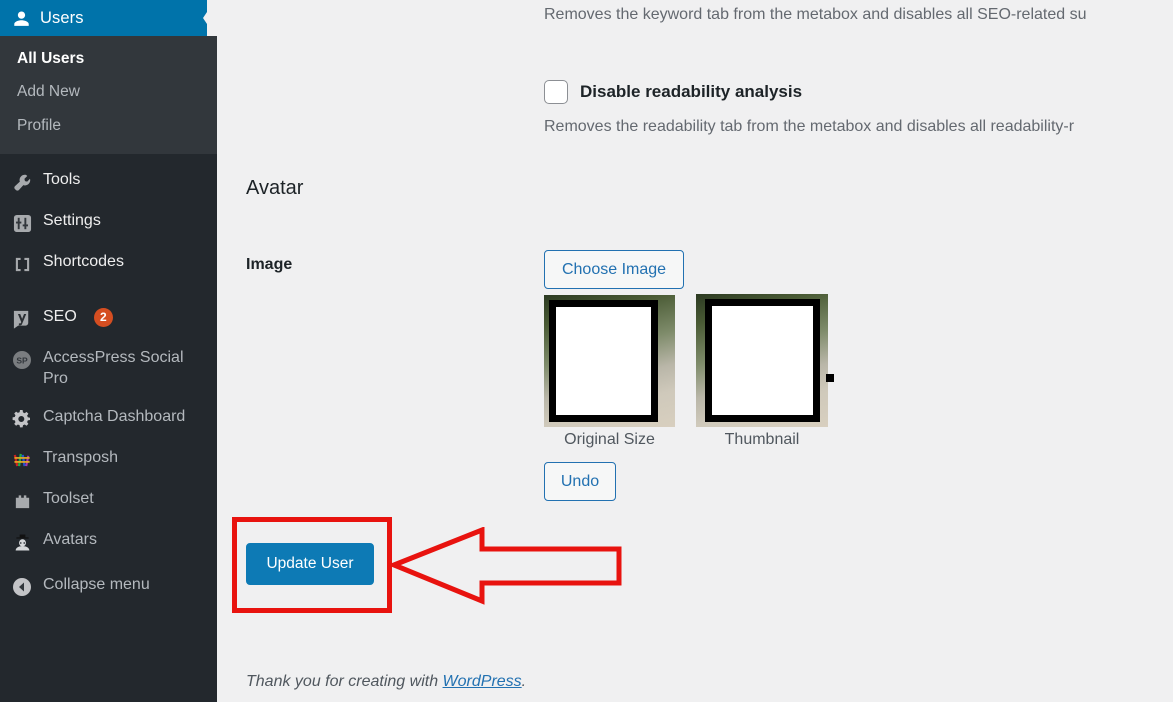 The width and height of the screenshot is (1173, 702). What do you see at coordinates (48, 92) in the screenshot?
I see `sidebar-subitem-label: Add New` at bounding box center [48, 92].